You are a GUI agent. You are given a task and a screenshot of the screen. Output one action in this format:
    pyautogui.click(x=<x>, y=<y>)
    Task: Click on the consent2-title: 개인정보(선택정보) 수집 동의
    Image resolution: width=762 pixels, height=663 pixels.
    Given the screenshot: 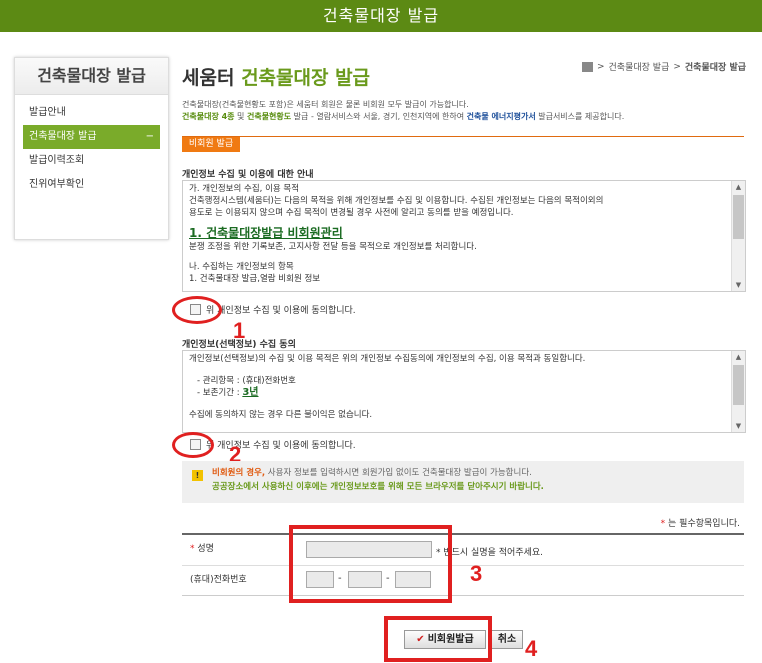 What is the action you would take?
    pyautogui.click(x=239, y=345)
    